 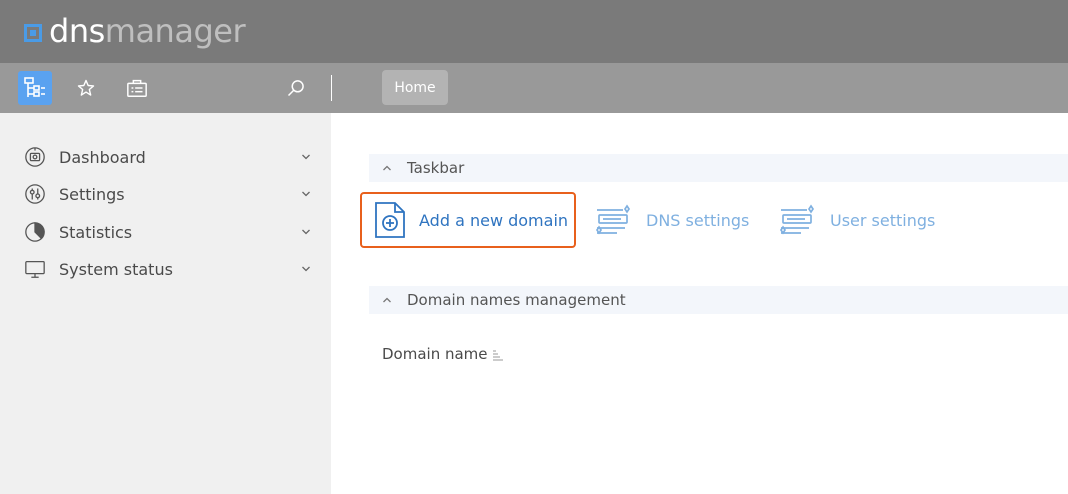 I want to click on favorites-button, so click(x=86, y=88).